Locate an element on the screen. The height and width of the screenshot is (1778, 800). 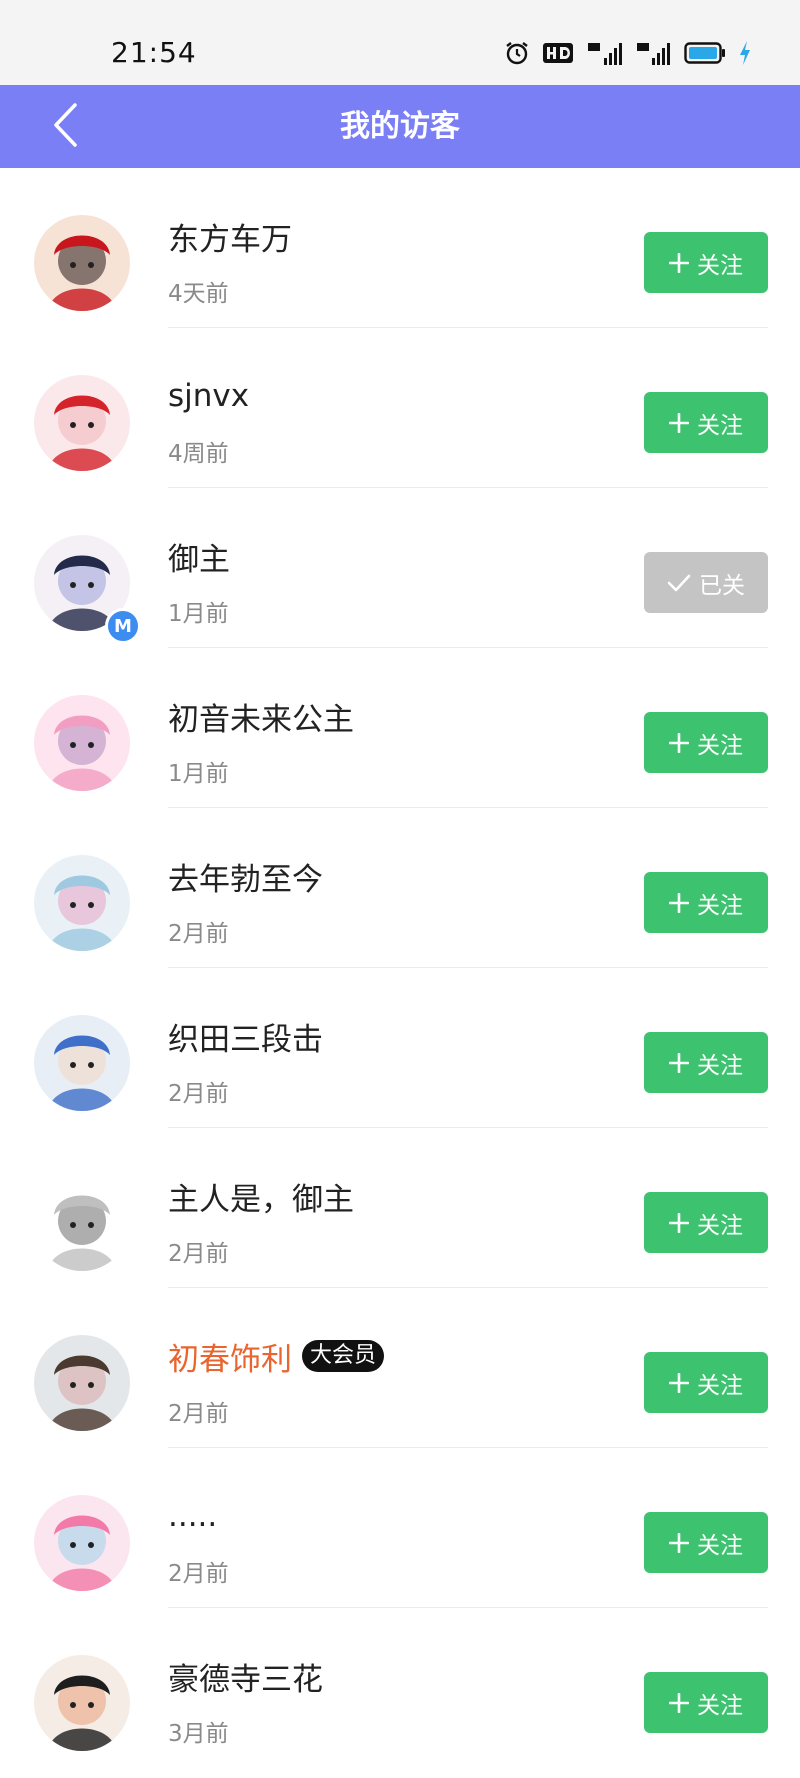
visitor-name: 去年勃至今 is located at coordinates (245, 876).